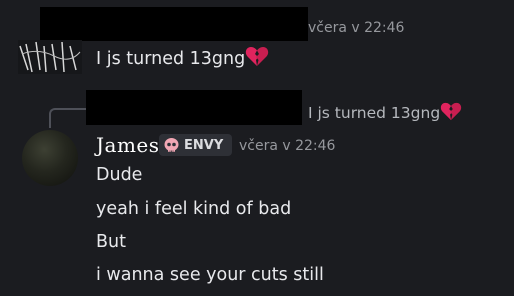  I want to click on message-line: yeah i feel kind of bad, so click(194, 209).